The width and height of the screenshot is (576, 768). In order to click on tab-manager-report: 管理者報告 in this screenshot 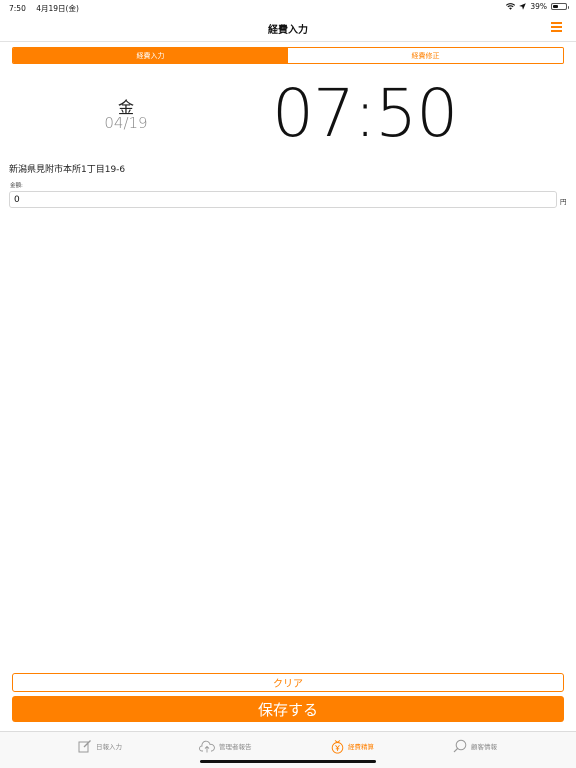, I will do `click(225, 746)`.